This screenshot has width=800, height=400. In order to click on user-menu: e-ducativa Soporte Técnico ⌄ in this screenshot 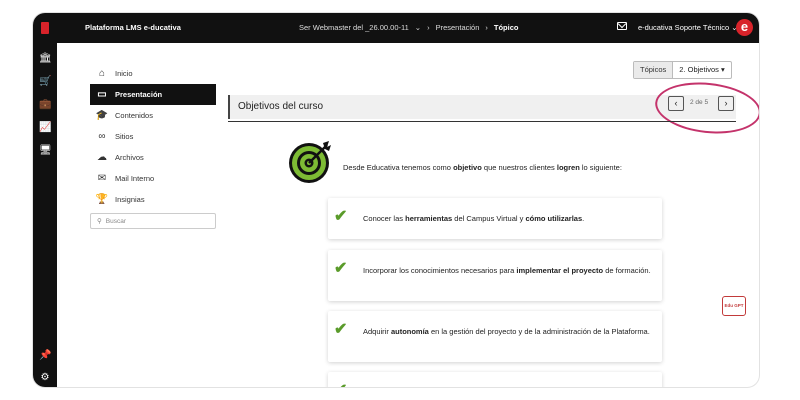, I will do `click(688, 27)`.